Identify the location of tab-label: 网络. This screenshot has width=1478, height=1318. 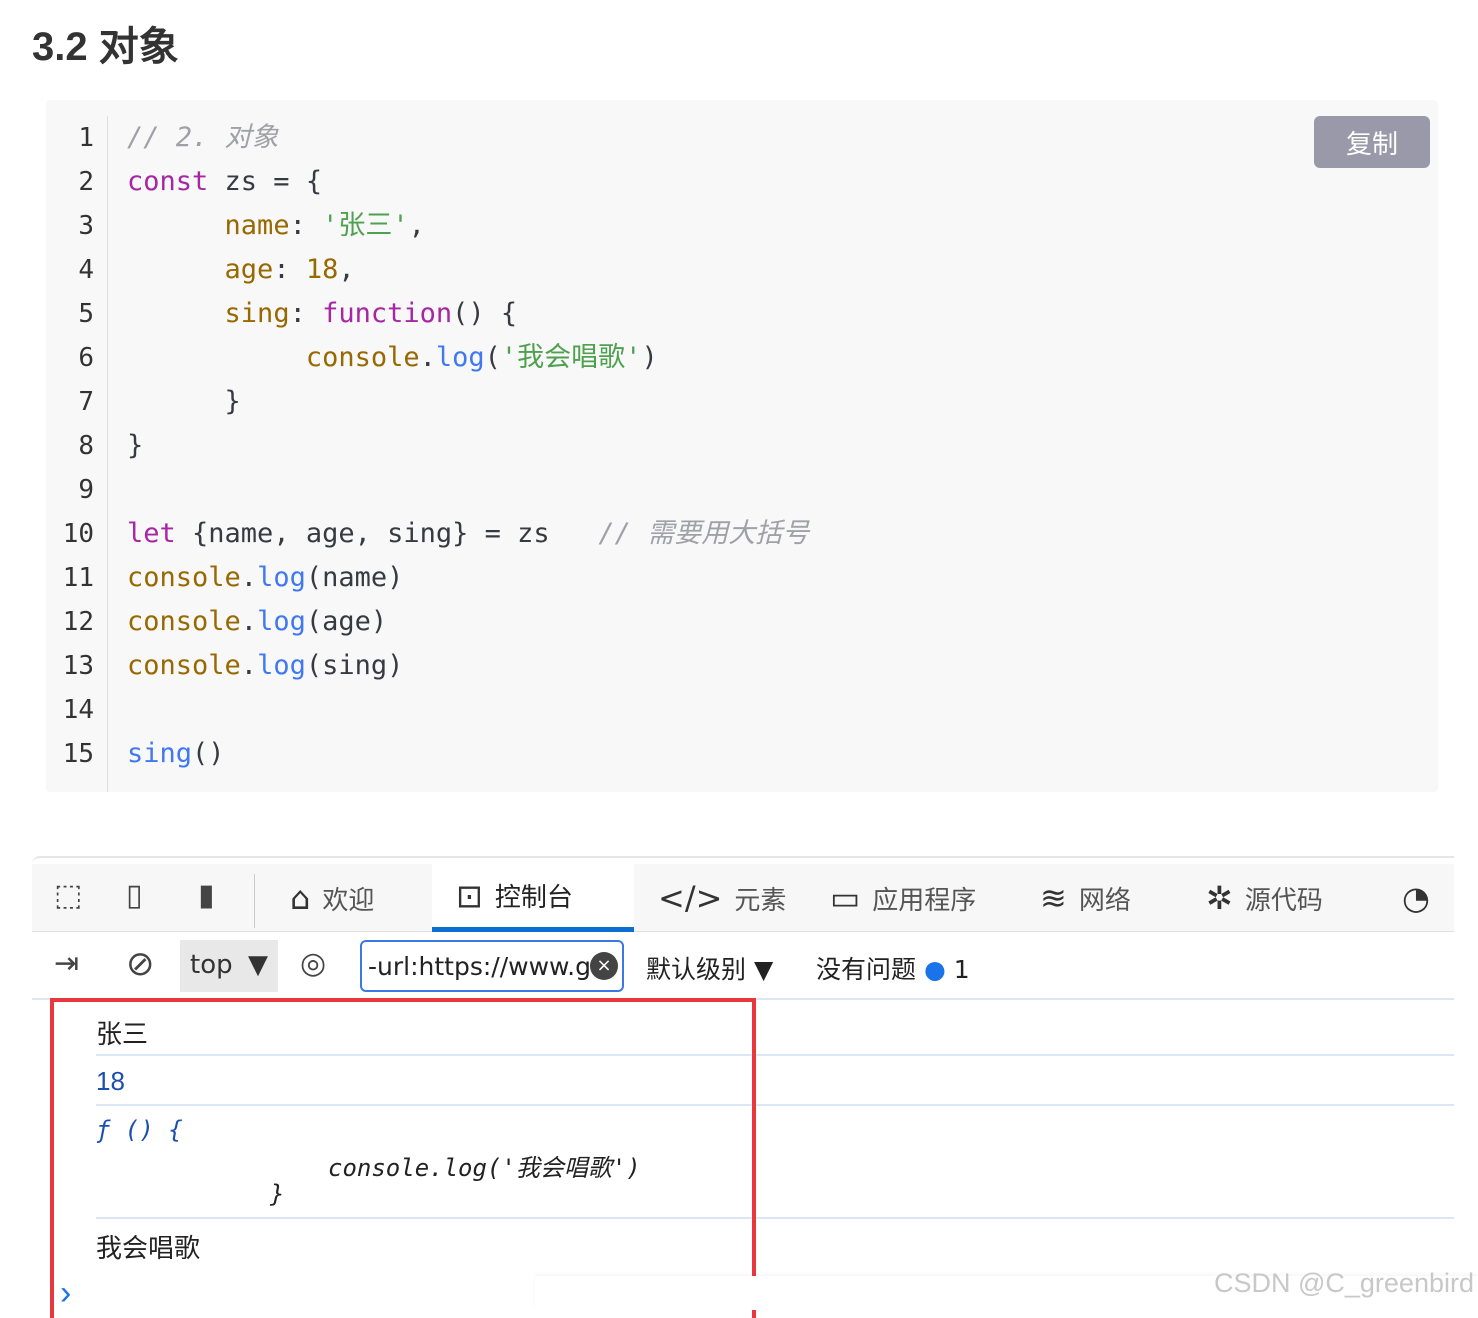
(1104, 900).